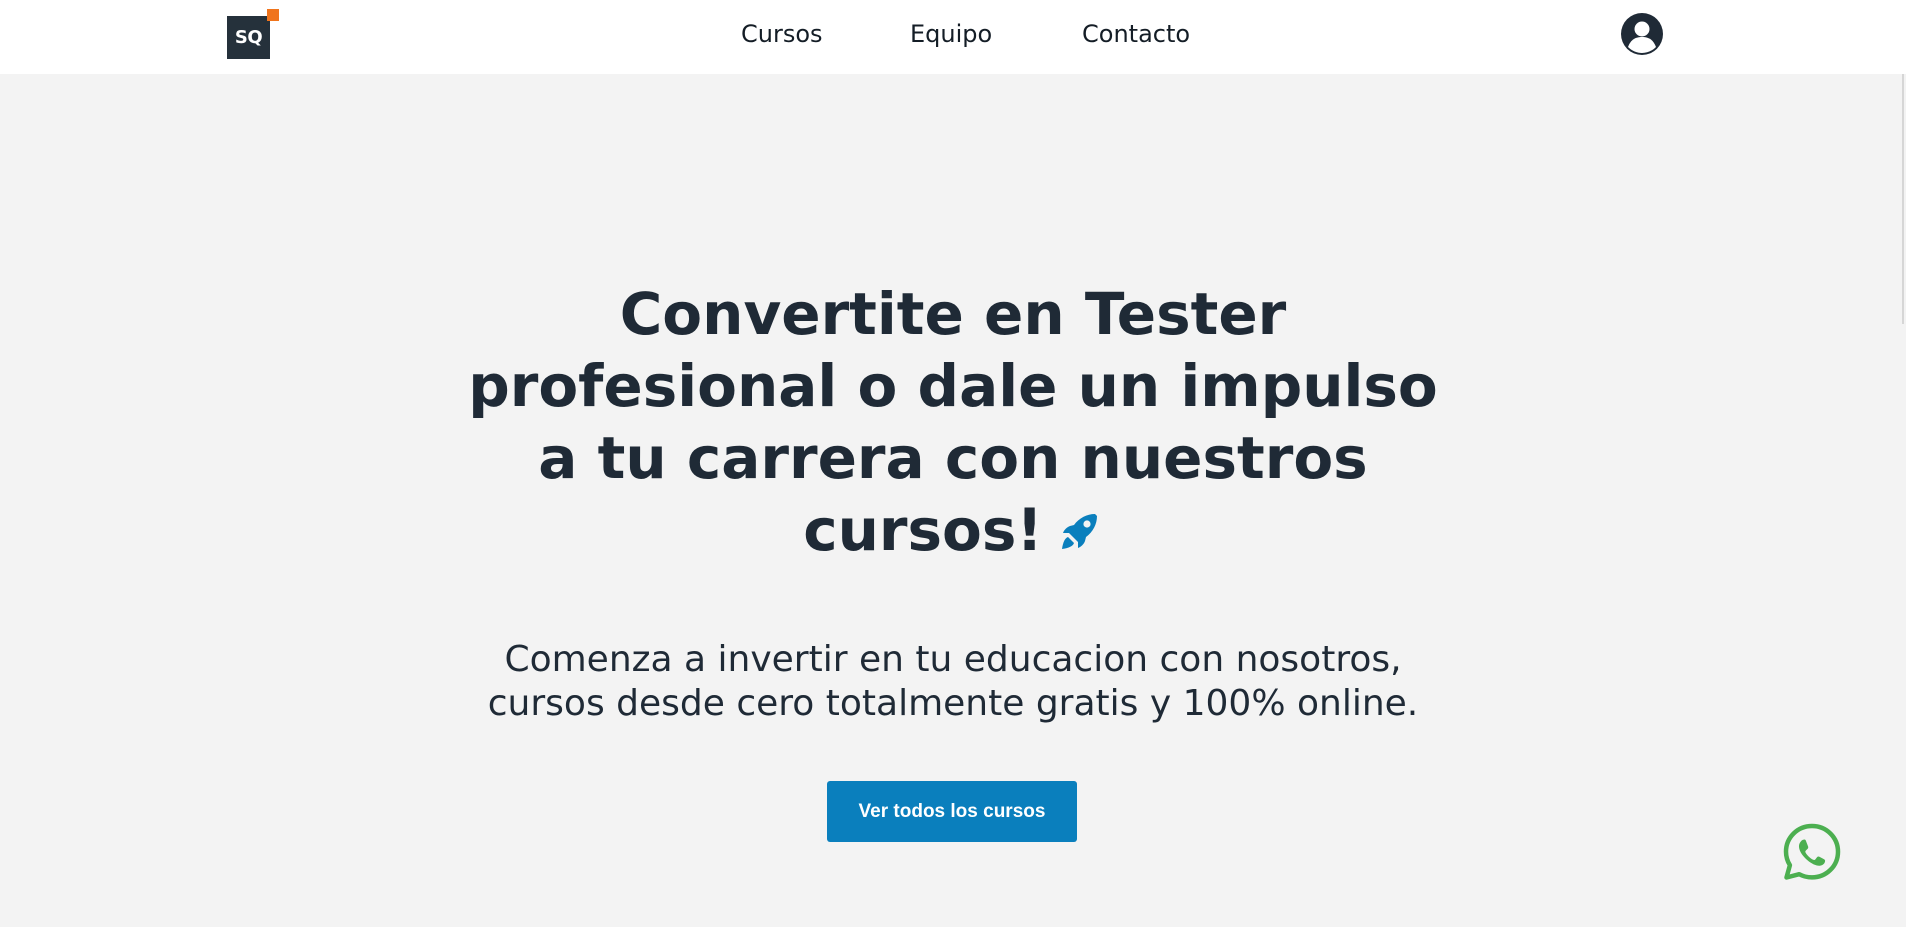 The image size is (1906, 927). I want to click on view-all-courses-button: Ver todos los cursos, so click(952, 811).